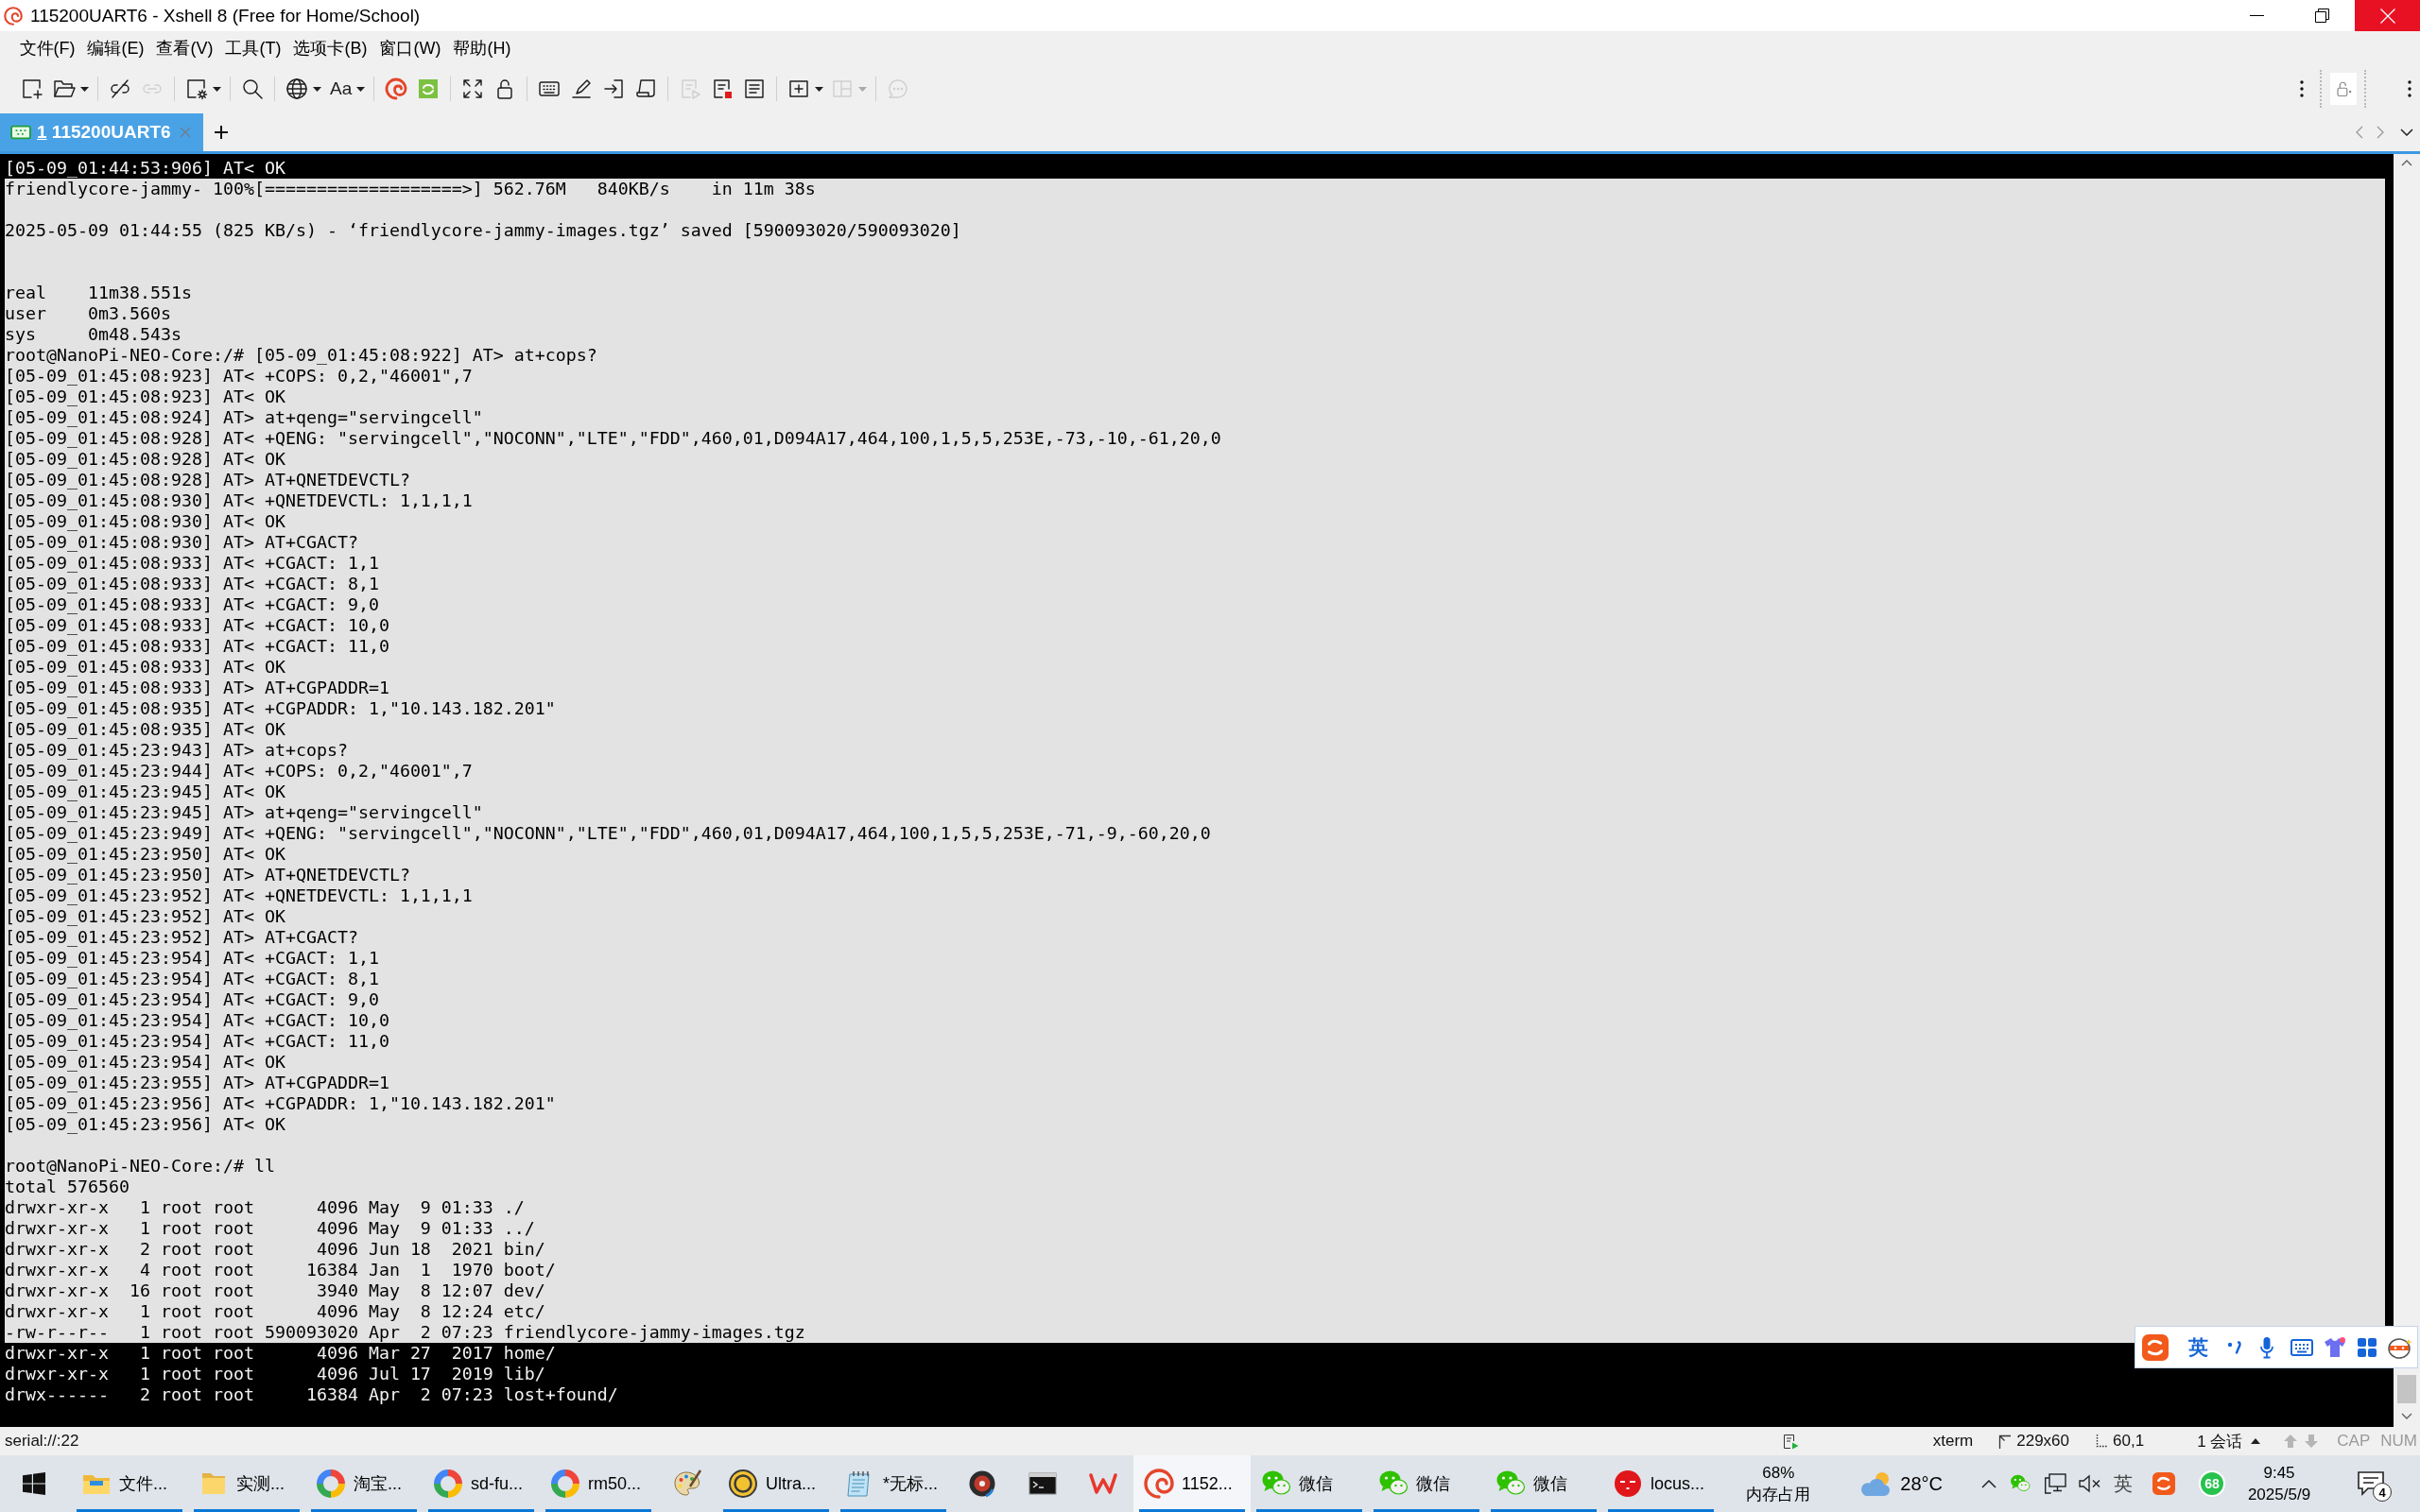 This screenshot has height=1512, width=2420. I want to click on palette-icon, so click(687, 1484).